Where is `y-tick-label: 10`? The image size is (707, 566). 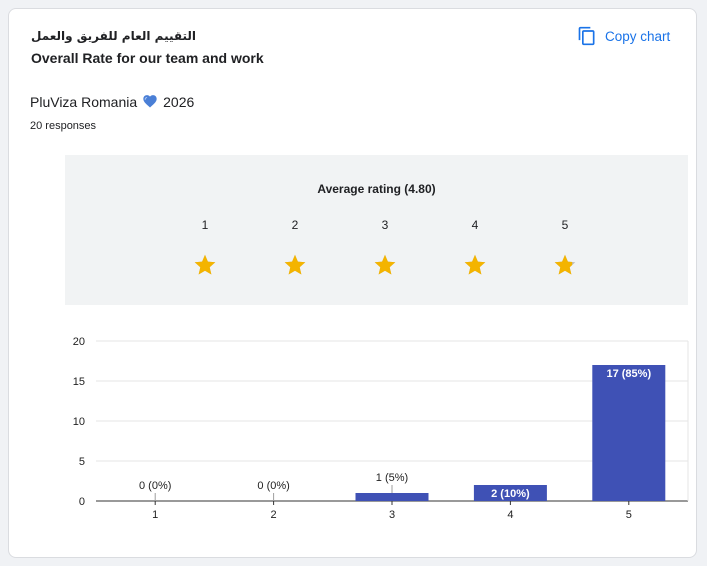
y-tick-label: 10 is located at coordinates (79, 422).